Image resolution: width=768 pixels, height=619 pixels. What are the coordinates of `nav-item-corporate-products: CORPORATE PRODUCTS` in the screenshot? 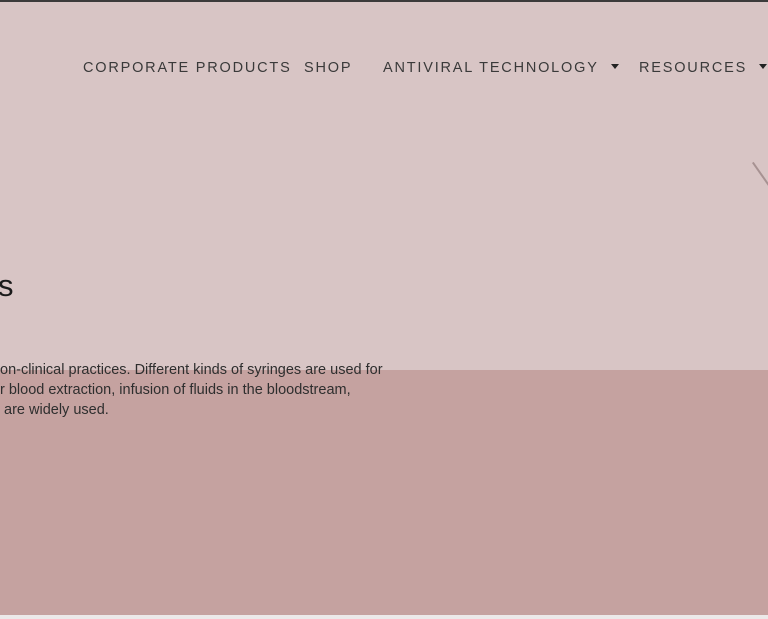 It's located at (187, 68).